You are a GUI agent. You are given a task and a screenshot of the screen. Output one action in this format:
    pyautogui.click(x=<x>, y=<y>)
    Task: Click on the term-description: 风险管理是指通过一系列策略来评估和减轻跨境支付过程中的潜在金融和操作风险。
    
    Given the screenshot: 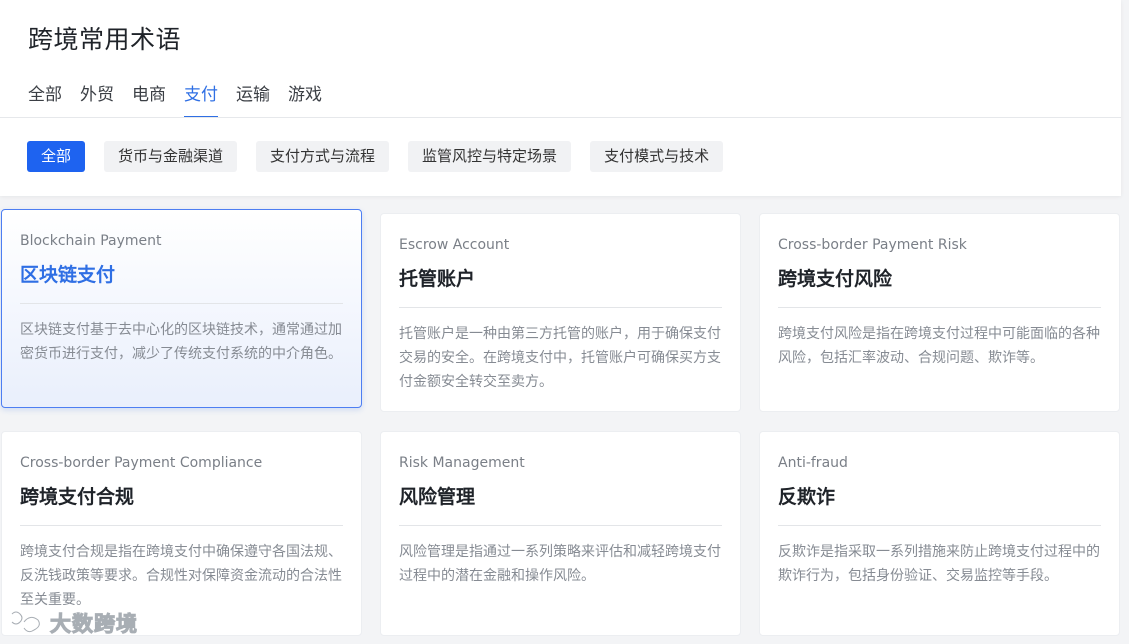 What is the action you would take?
    pyautogui.click(x=560, y=564)
    